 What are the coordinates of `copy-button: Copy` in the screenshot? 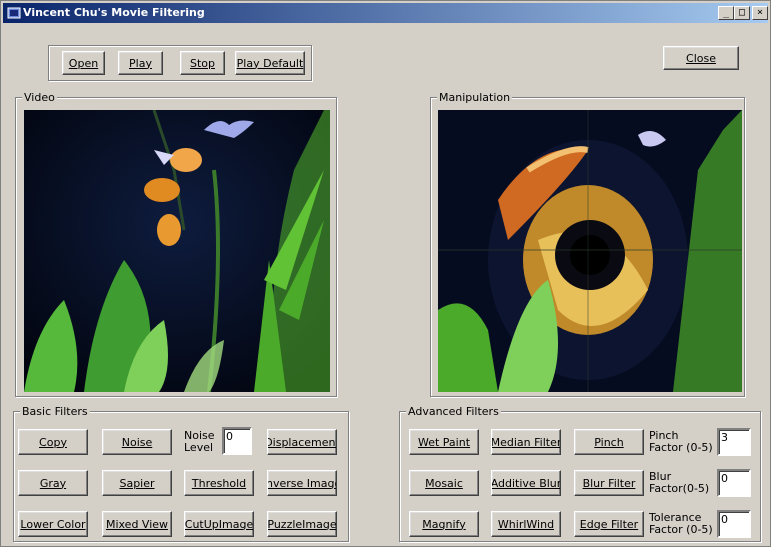 It's located at (53, 442).